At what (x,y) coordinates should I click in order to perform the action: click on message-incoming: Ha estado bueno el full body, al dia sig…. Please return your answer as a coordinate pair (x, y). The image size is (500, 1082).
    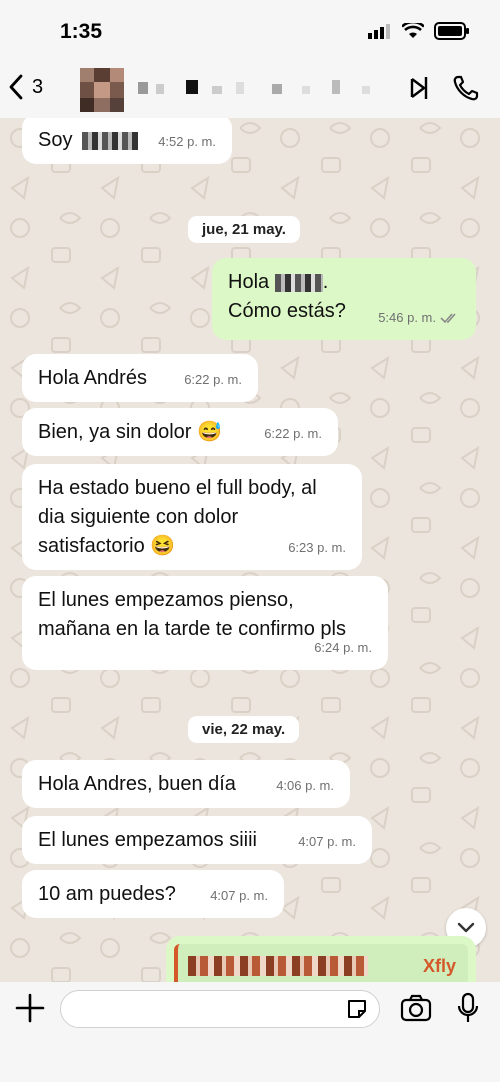
    Looking at the image, I should click on (192, 517).